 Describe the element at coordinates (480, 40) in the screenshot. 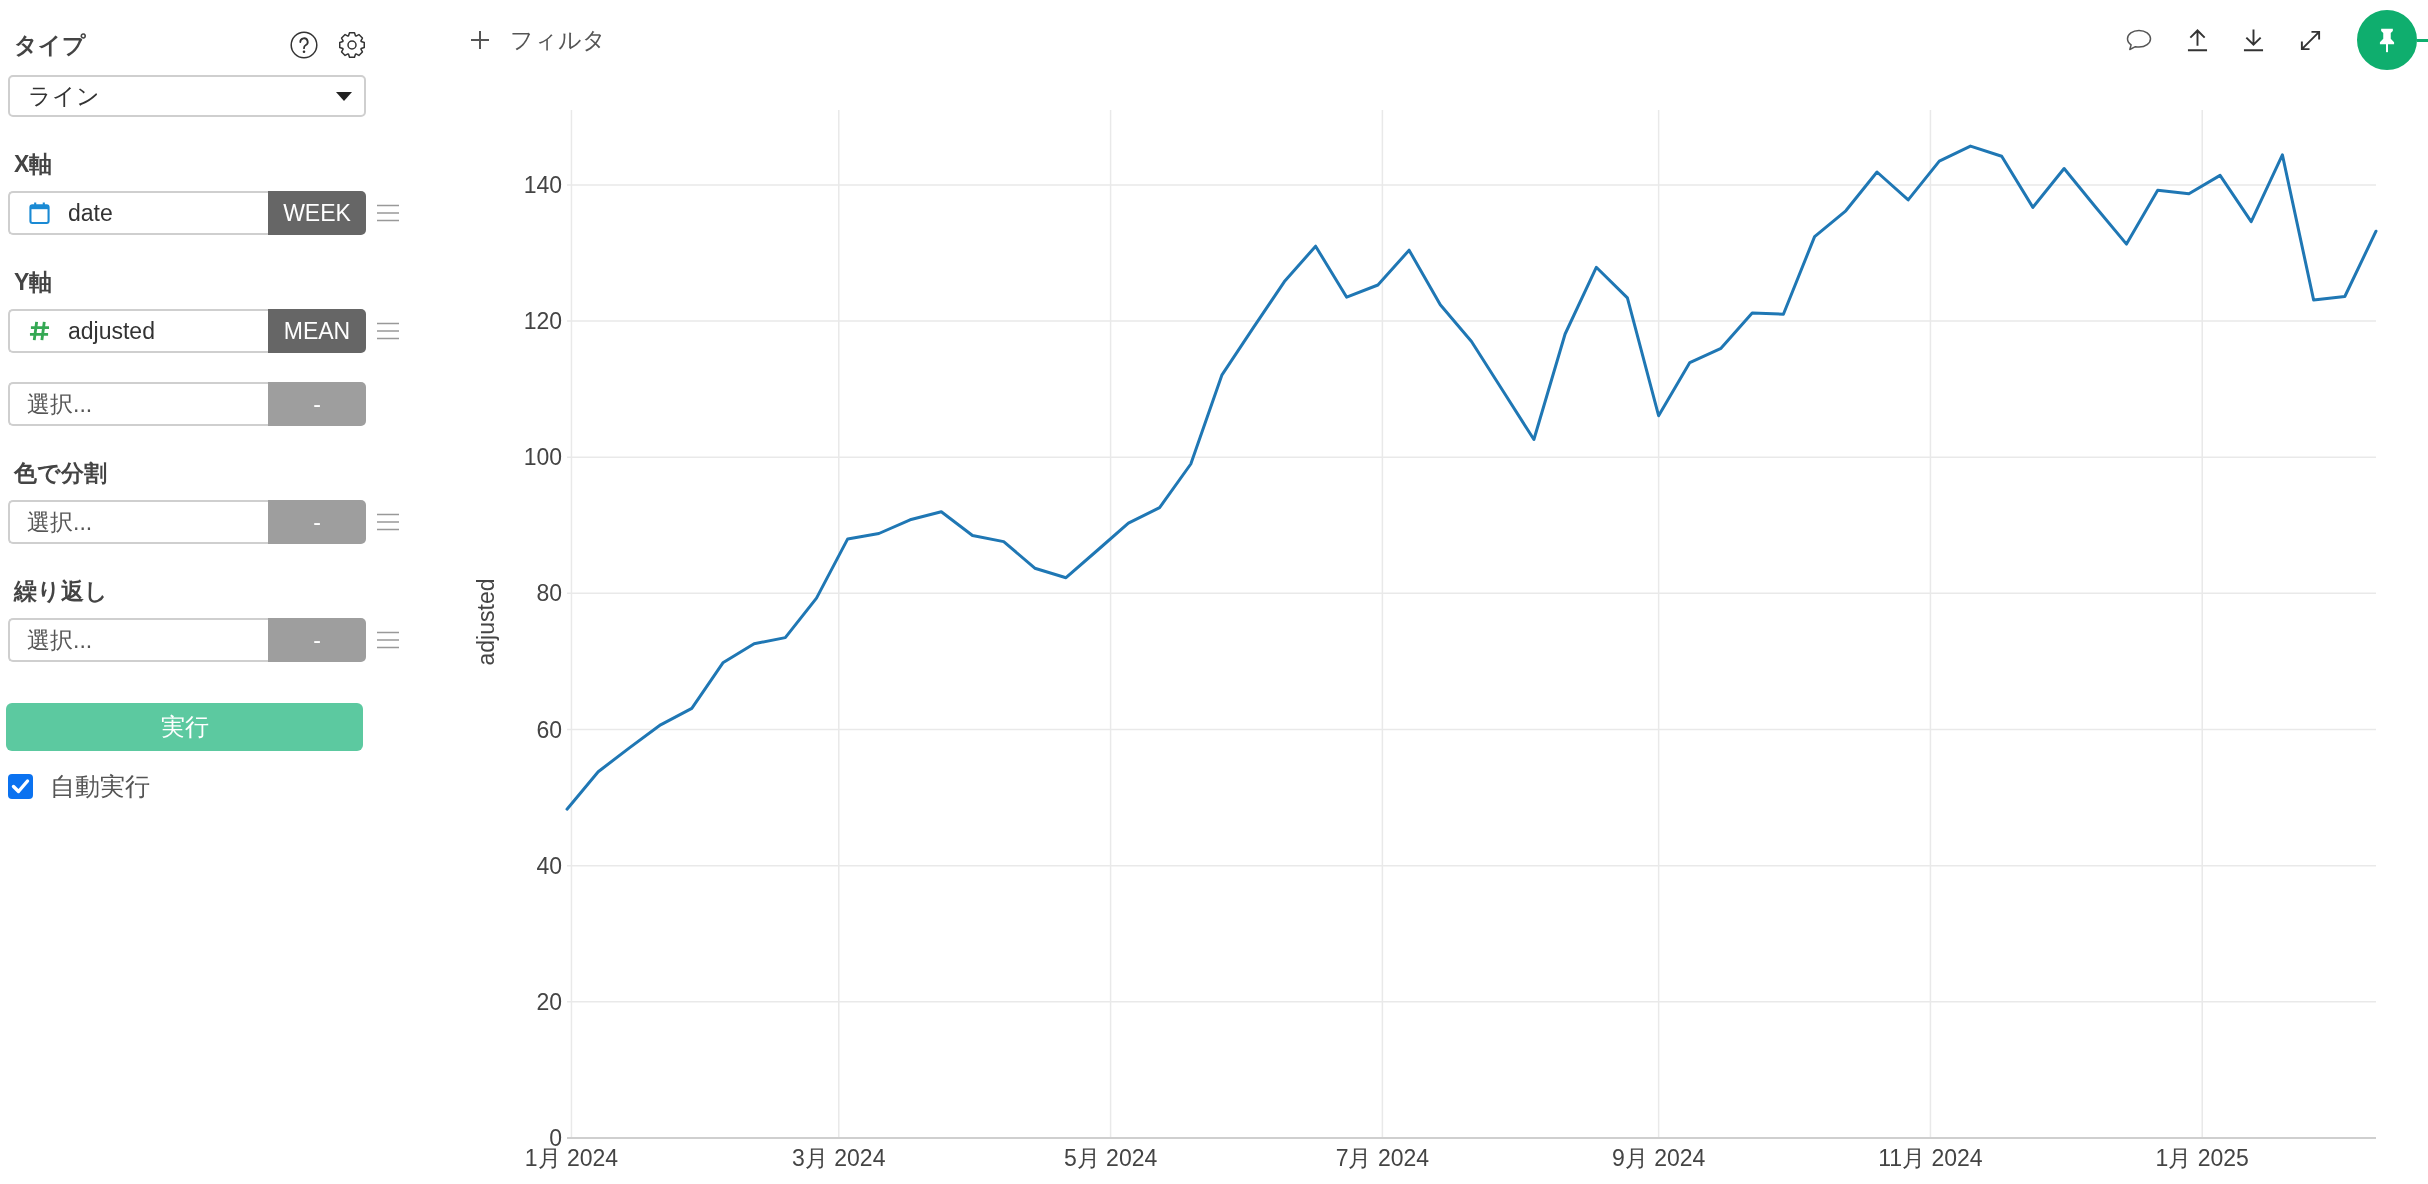

I see `plus-icon` at that location.